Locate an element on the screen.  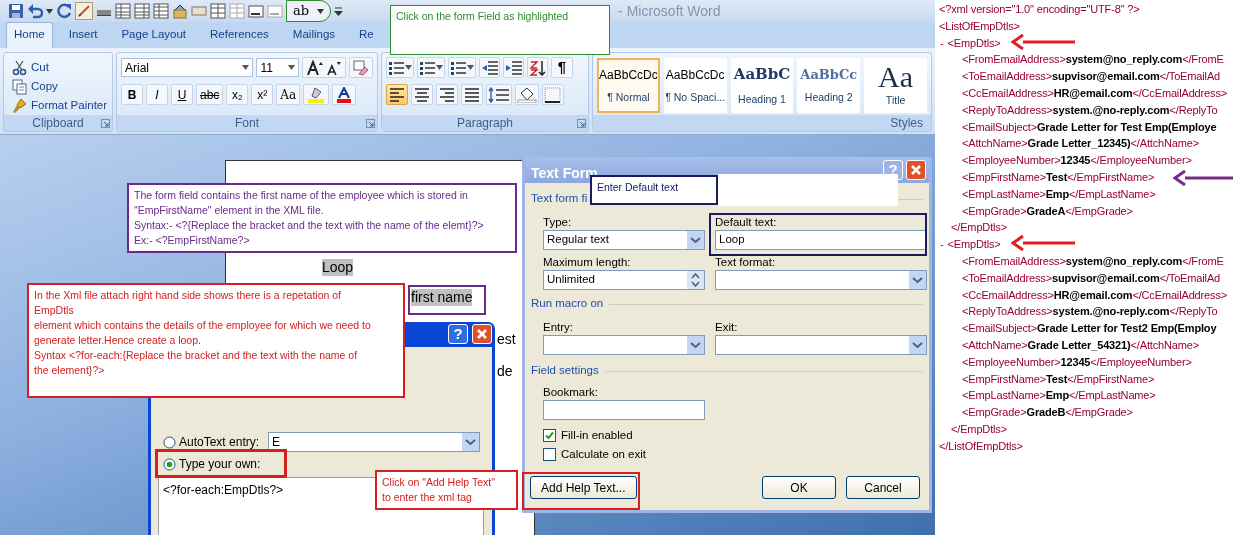
format-button: x² is located at coordinates (262, 94).